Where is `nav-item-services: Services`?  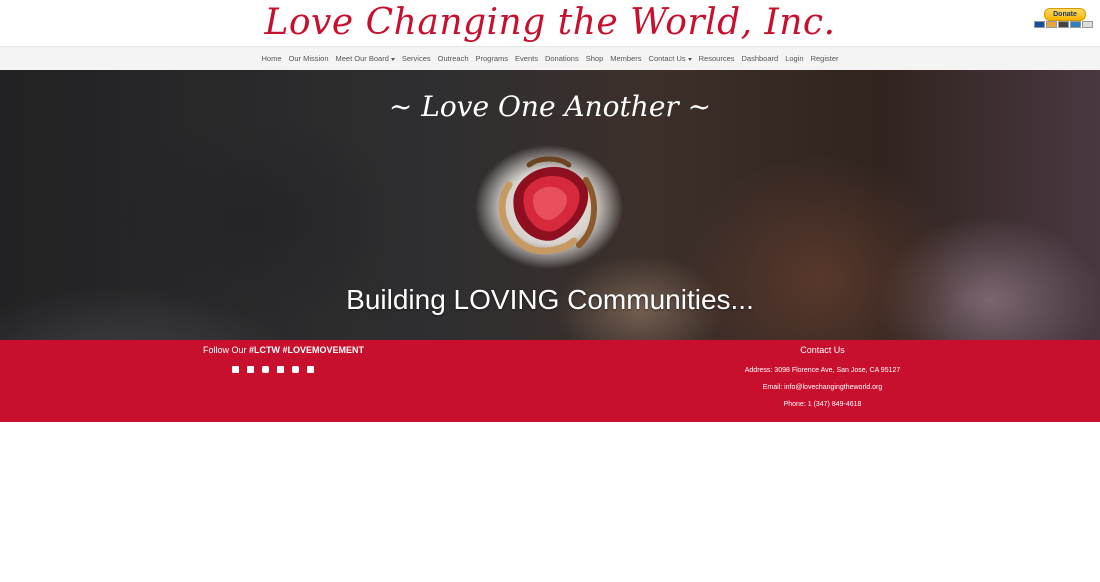
nav-item-services: Services is located at coordinates (416, 58).